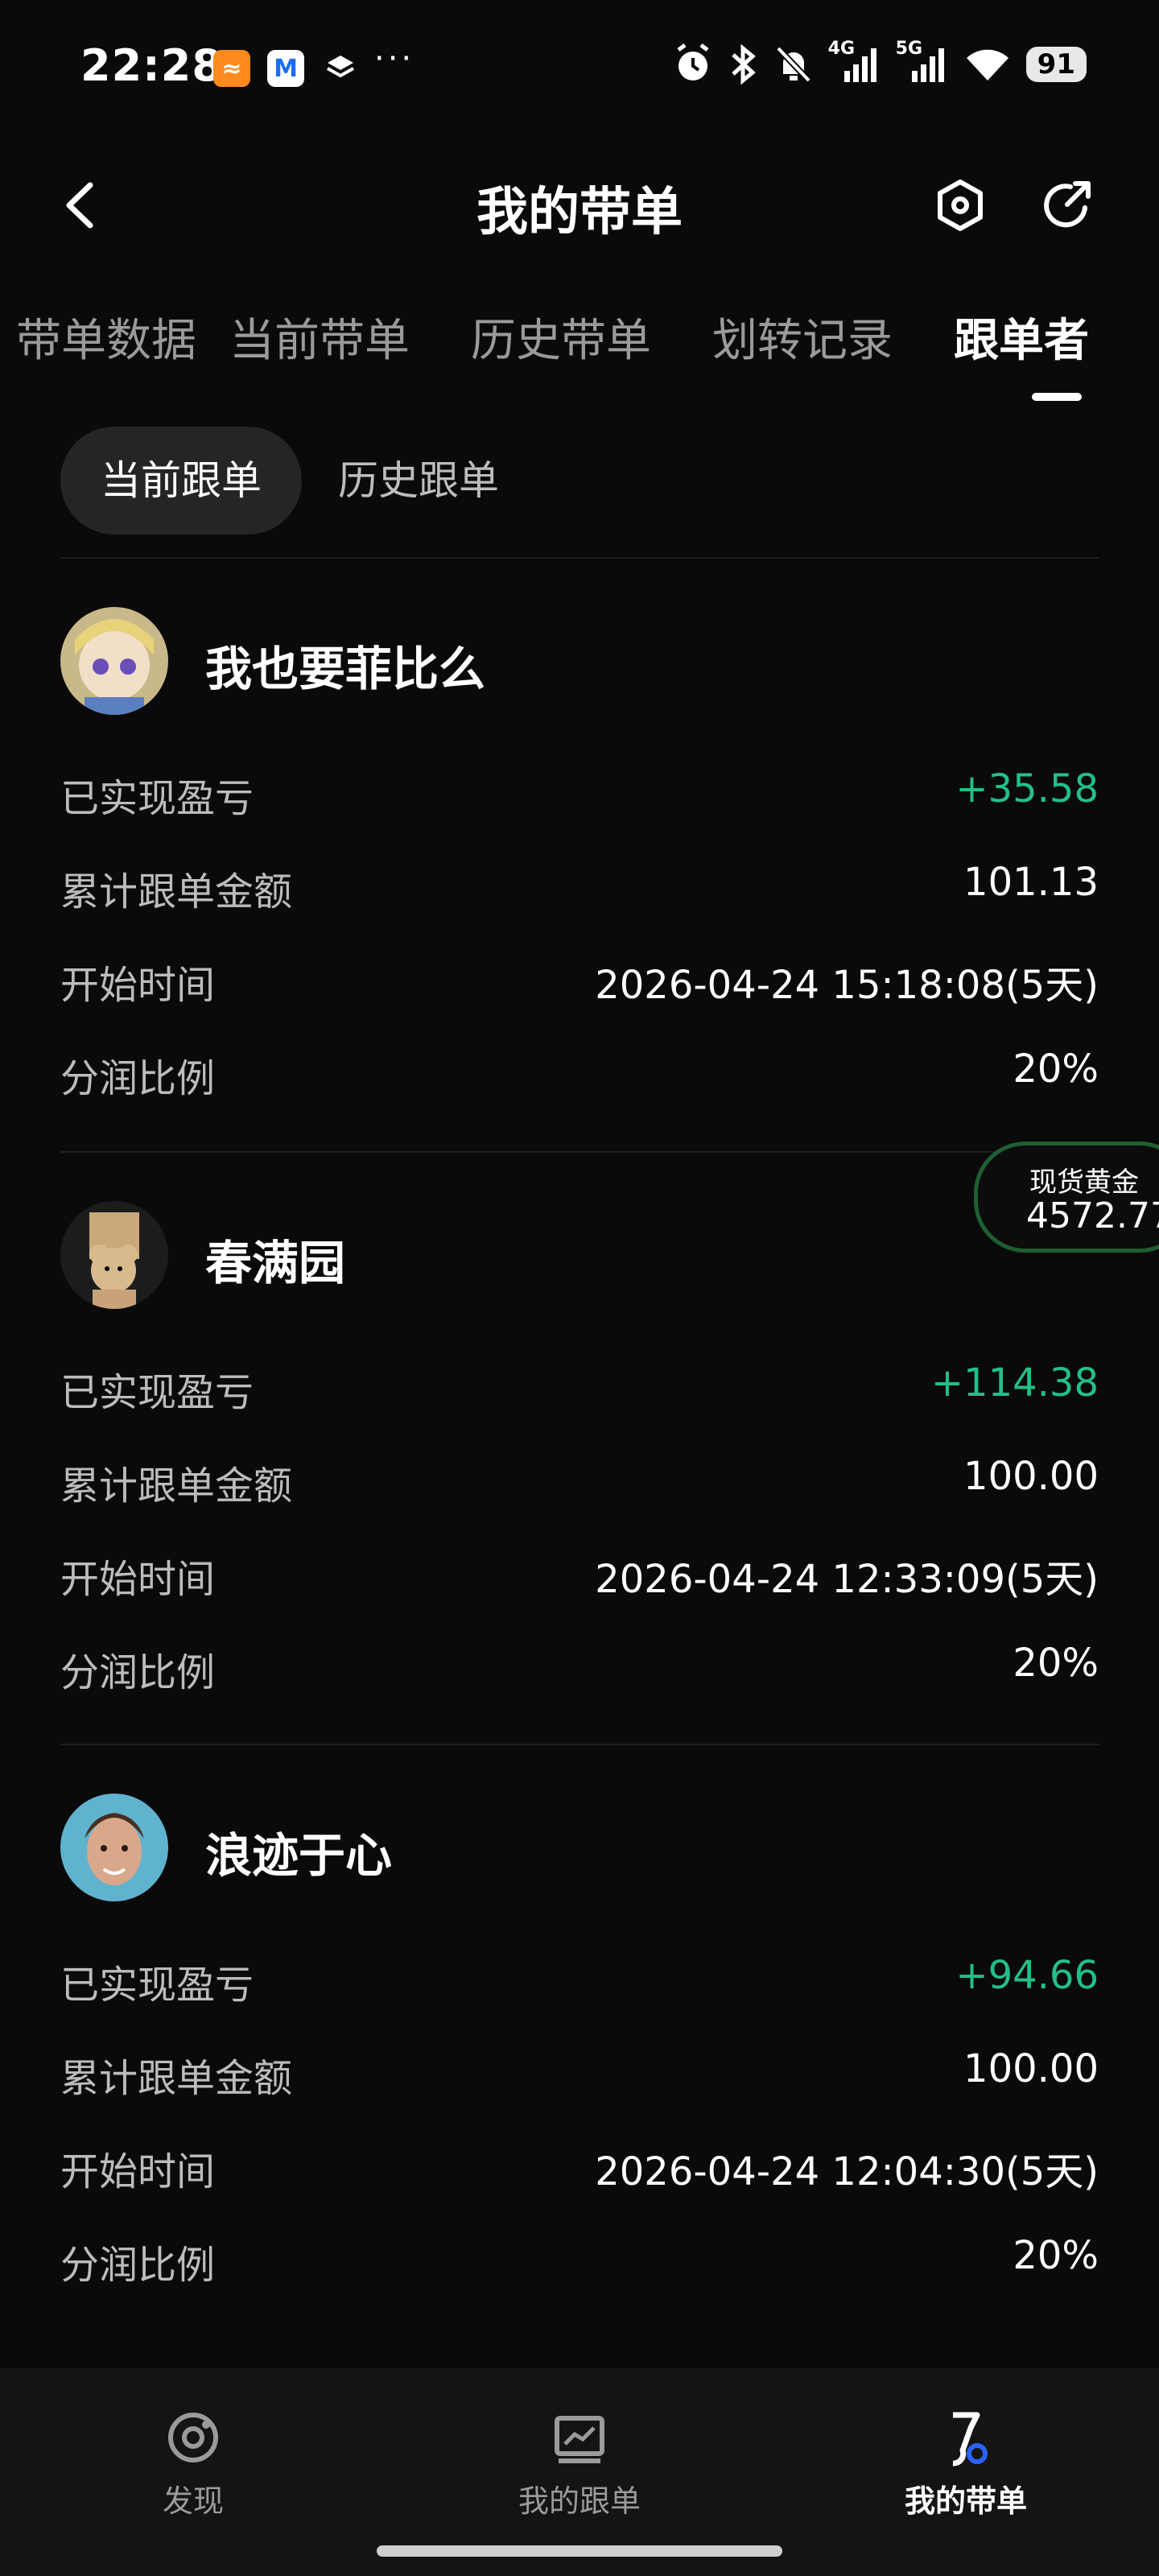 Image resolution: width=1159 pixels, height=2576 pixels. Describe the element at coordinates (319, 336) in the screenshot. I see `tab-current-lead: 当前带单` at that location.